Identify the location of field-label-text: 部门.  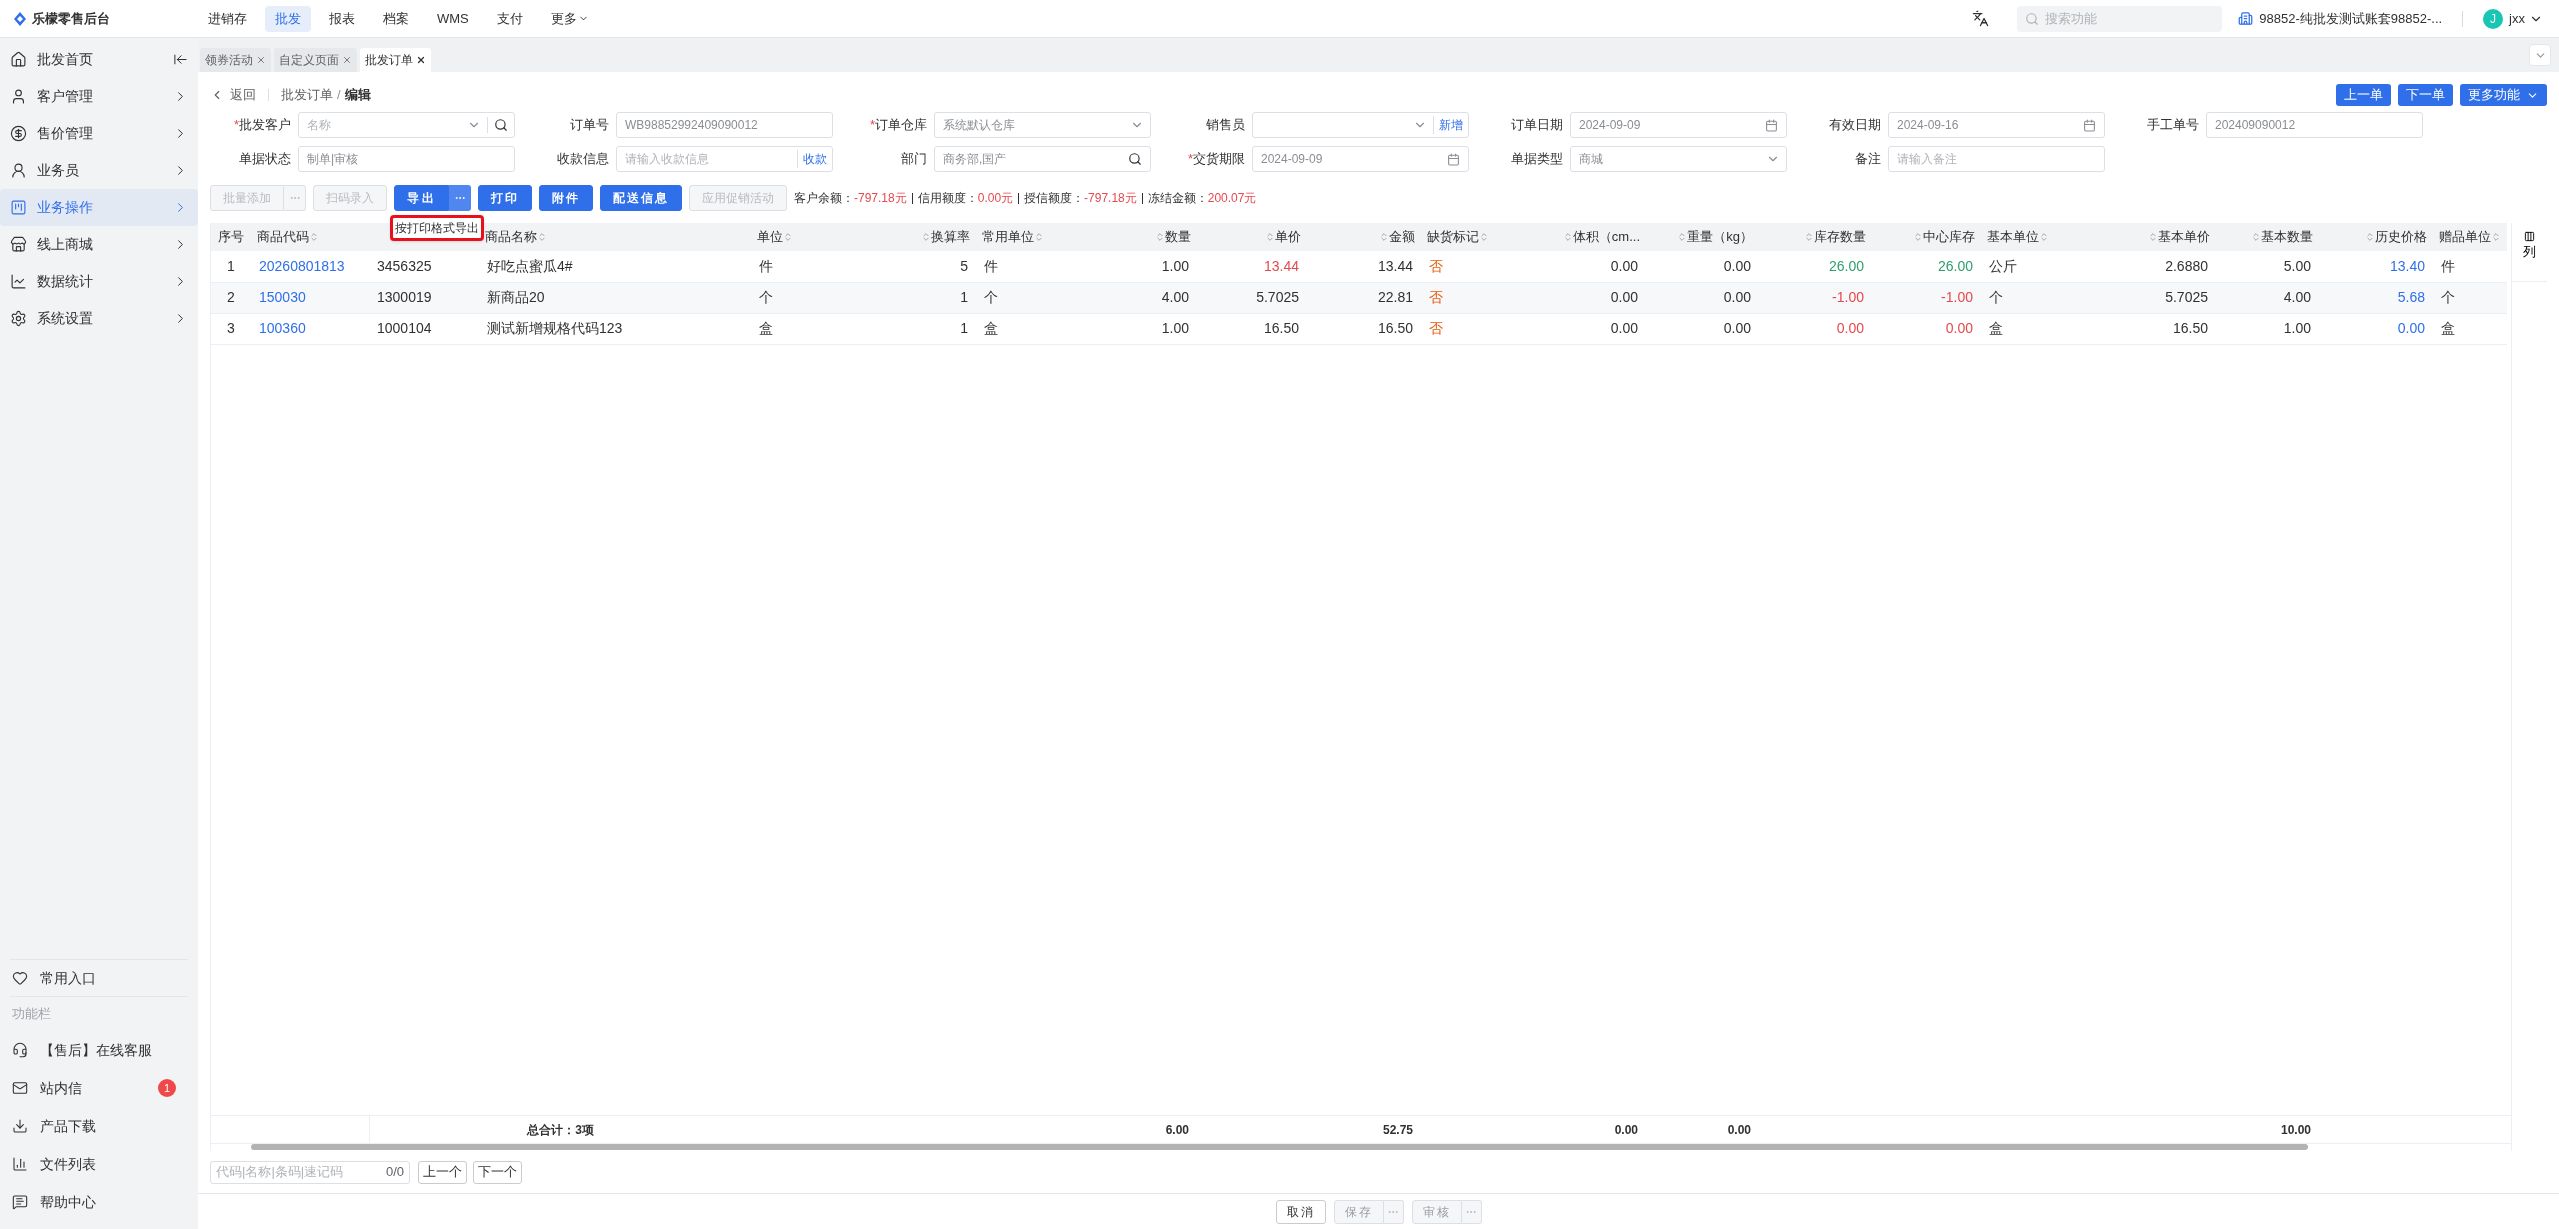
(914, 159).